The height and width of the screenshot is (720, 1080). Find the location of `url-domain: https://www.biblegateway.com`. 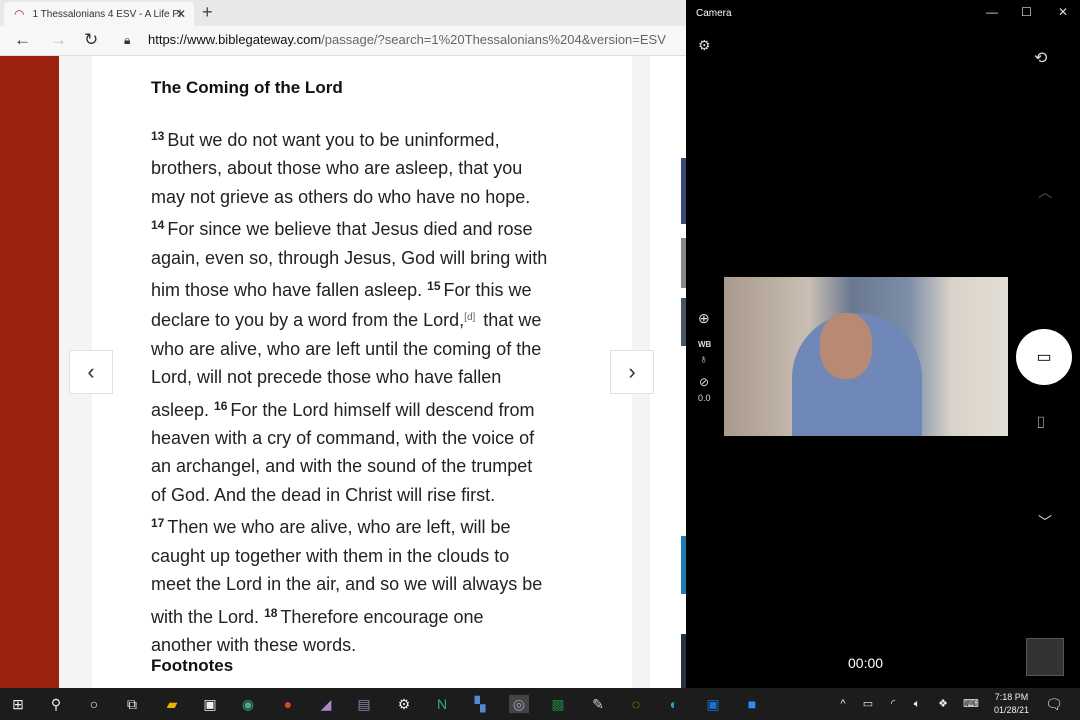

url-domain: https://www.biblegateway.com is located at coordinates (235, 39).